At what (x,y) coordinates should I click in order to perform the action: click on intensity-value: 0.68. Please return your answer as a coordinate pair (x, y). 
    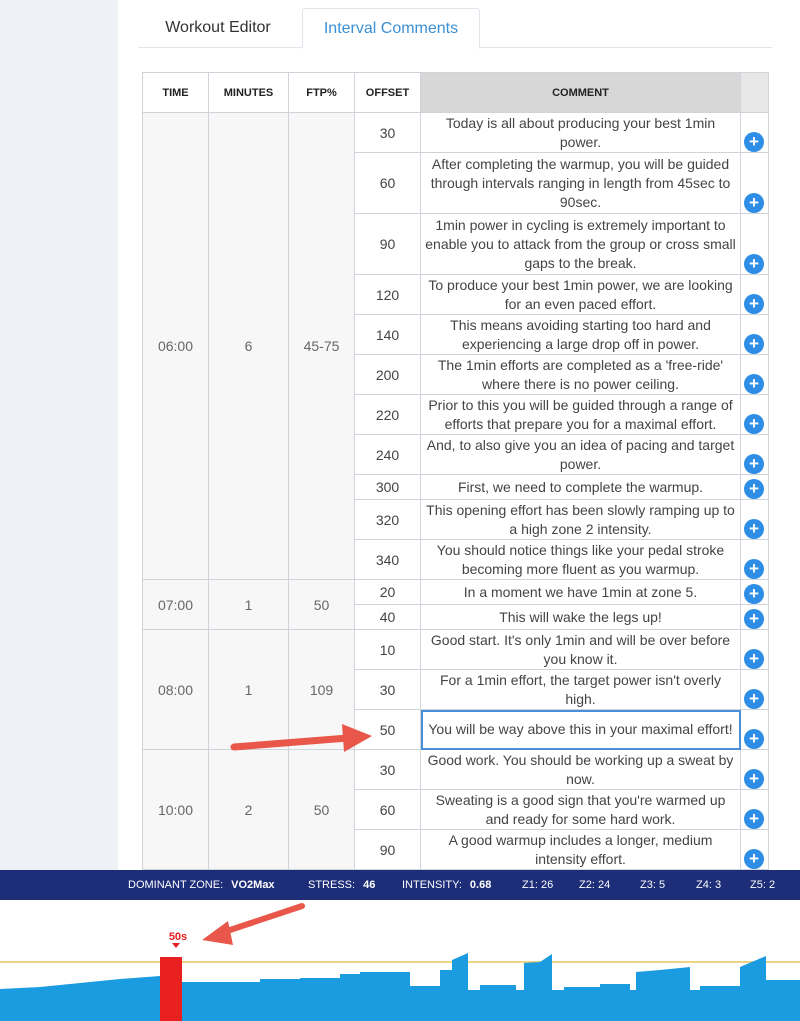
    Looking at the image, I should click on (480, 885).